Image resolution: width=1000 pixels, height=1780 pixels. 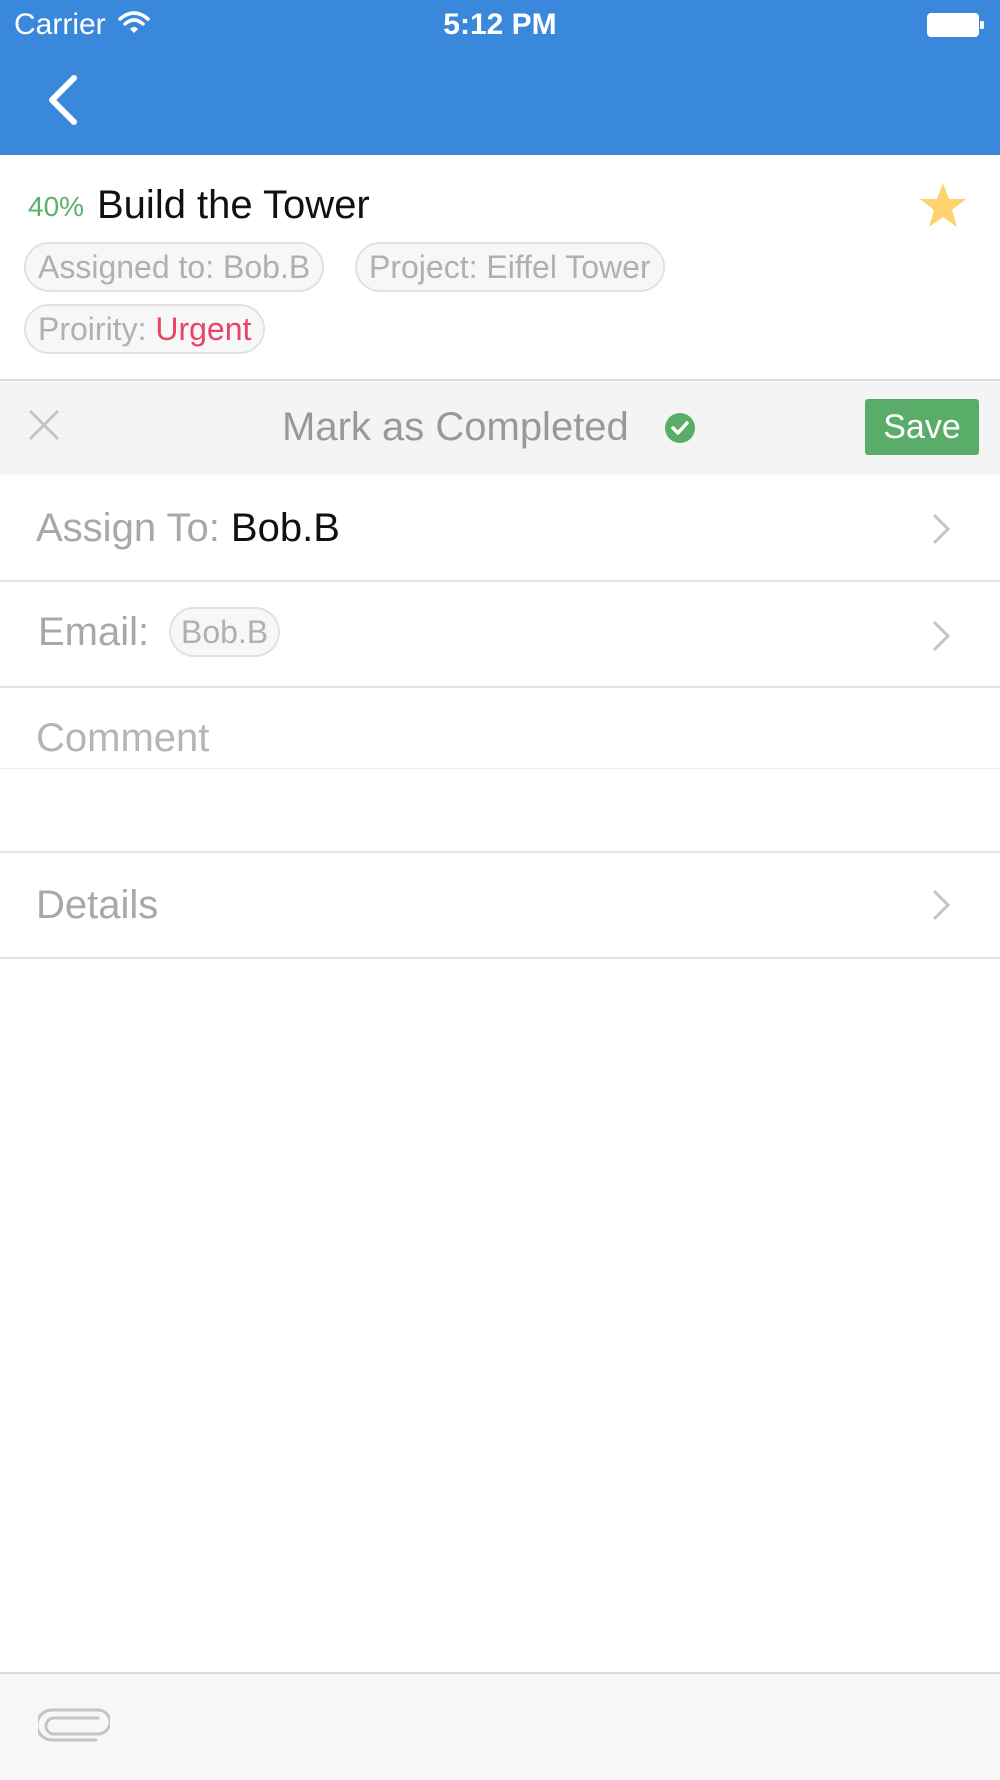 I want to click on back-button, so click(x=65, y=100).